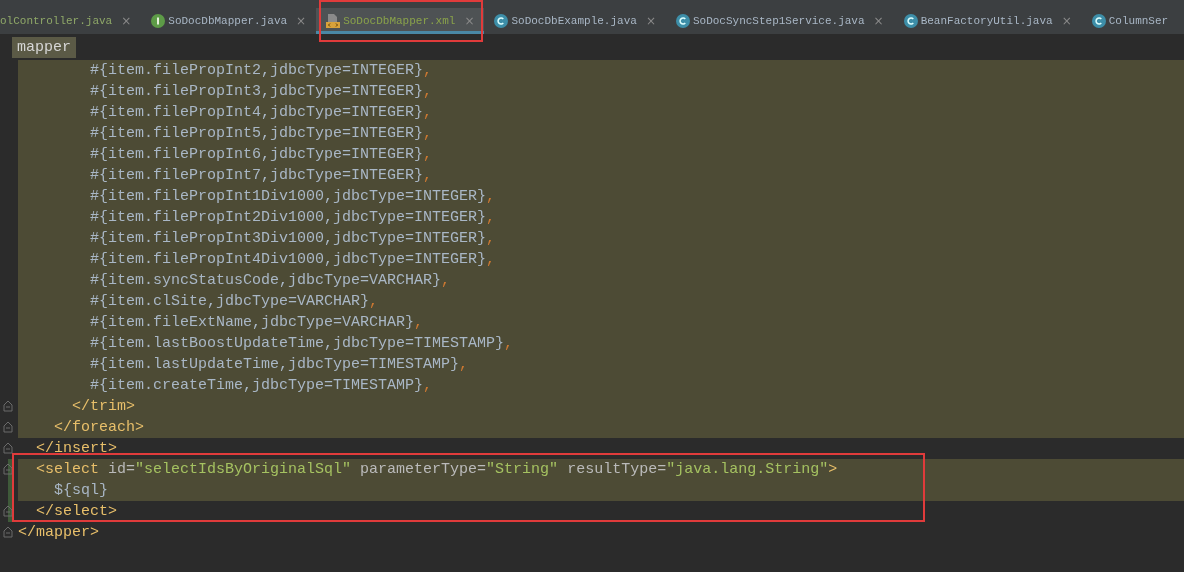 The width and height of the screenshot is (1184, 572). What do you see at coordinates (279, 364) in the screenshot?
I see `code-line: #{item.lastUpdateTime,jdbcType=TIMESTAMP},` at bounding box center [279, 364].